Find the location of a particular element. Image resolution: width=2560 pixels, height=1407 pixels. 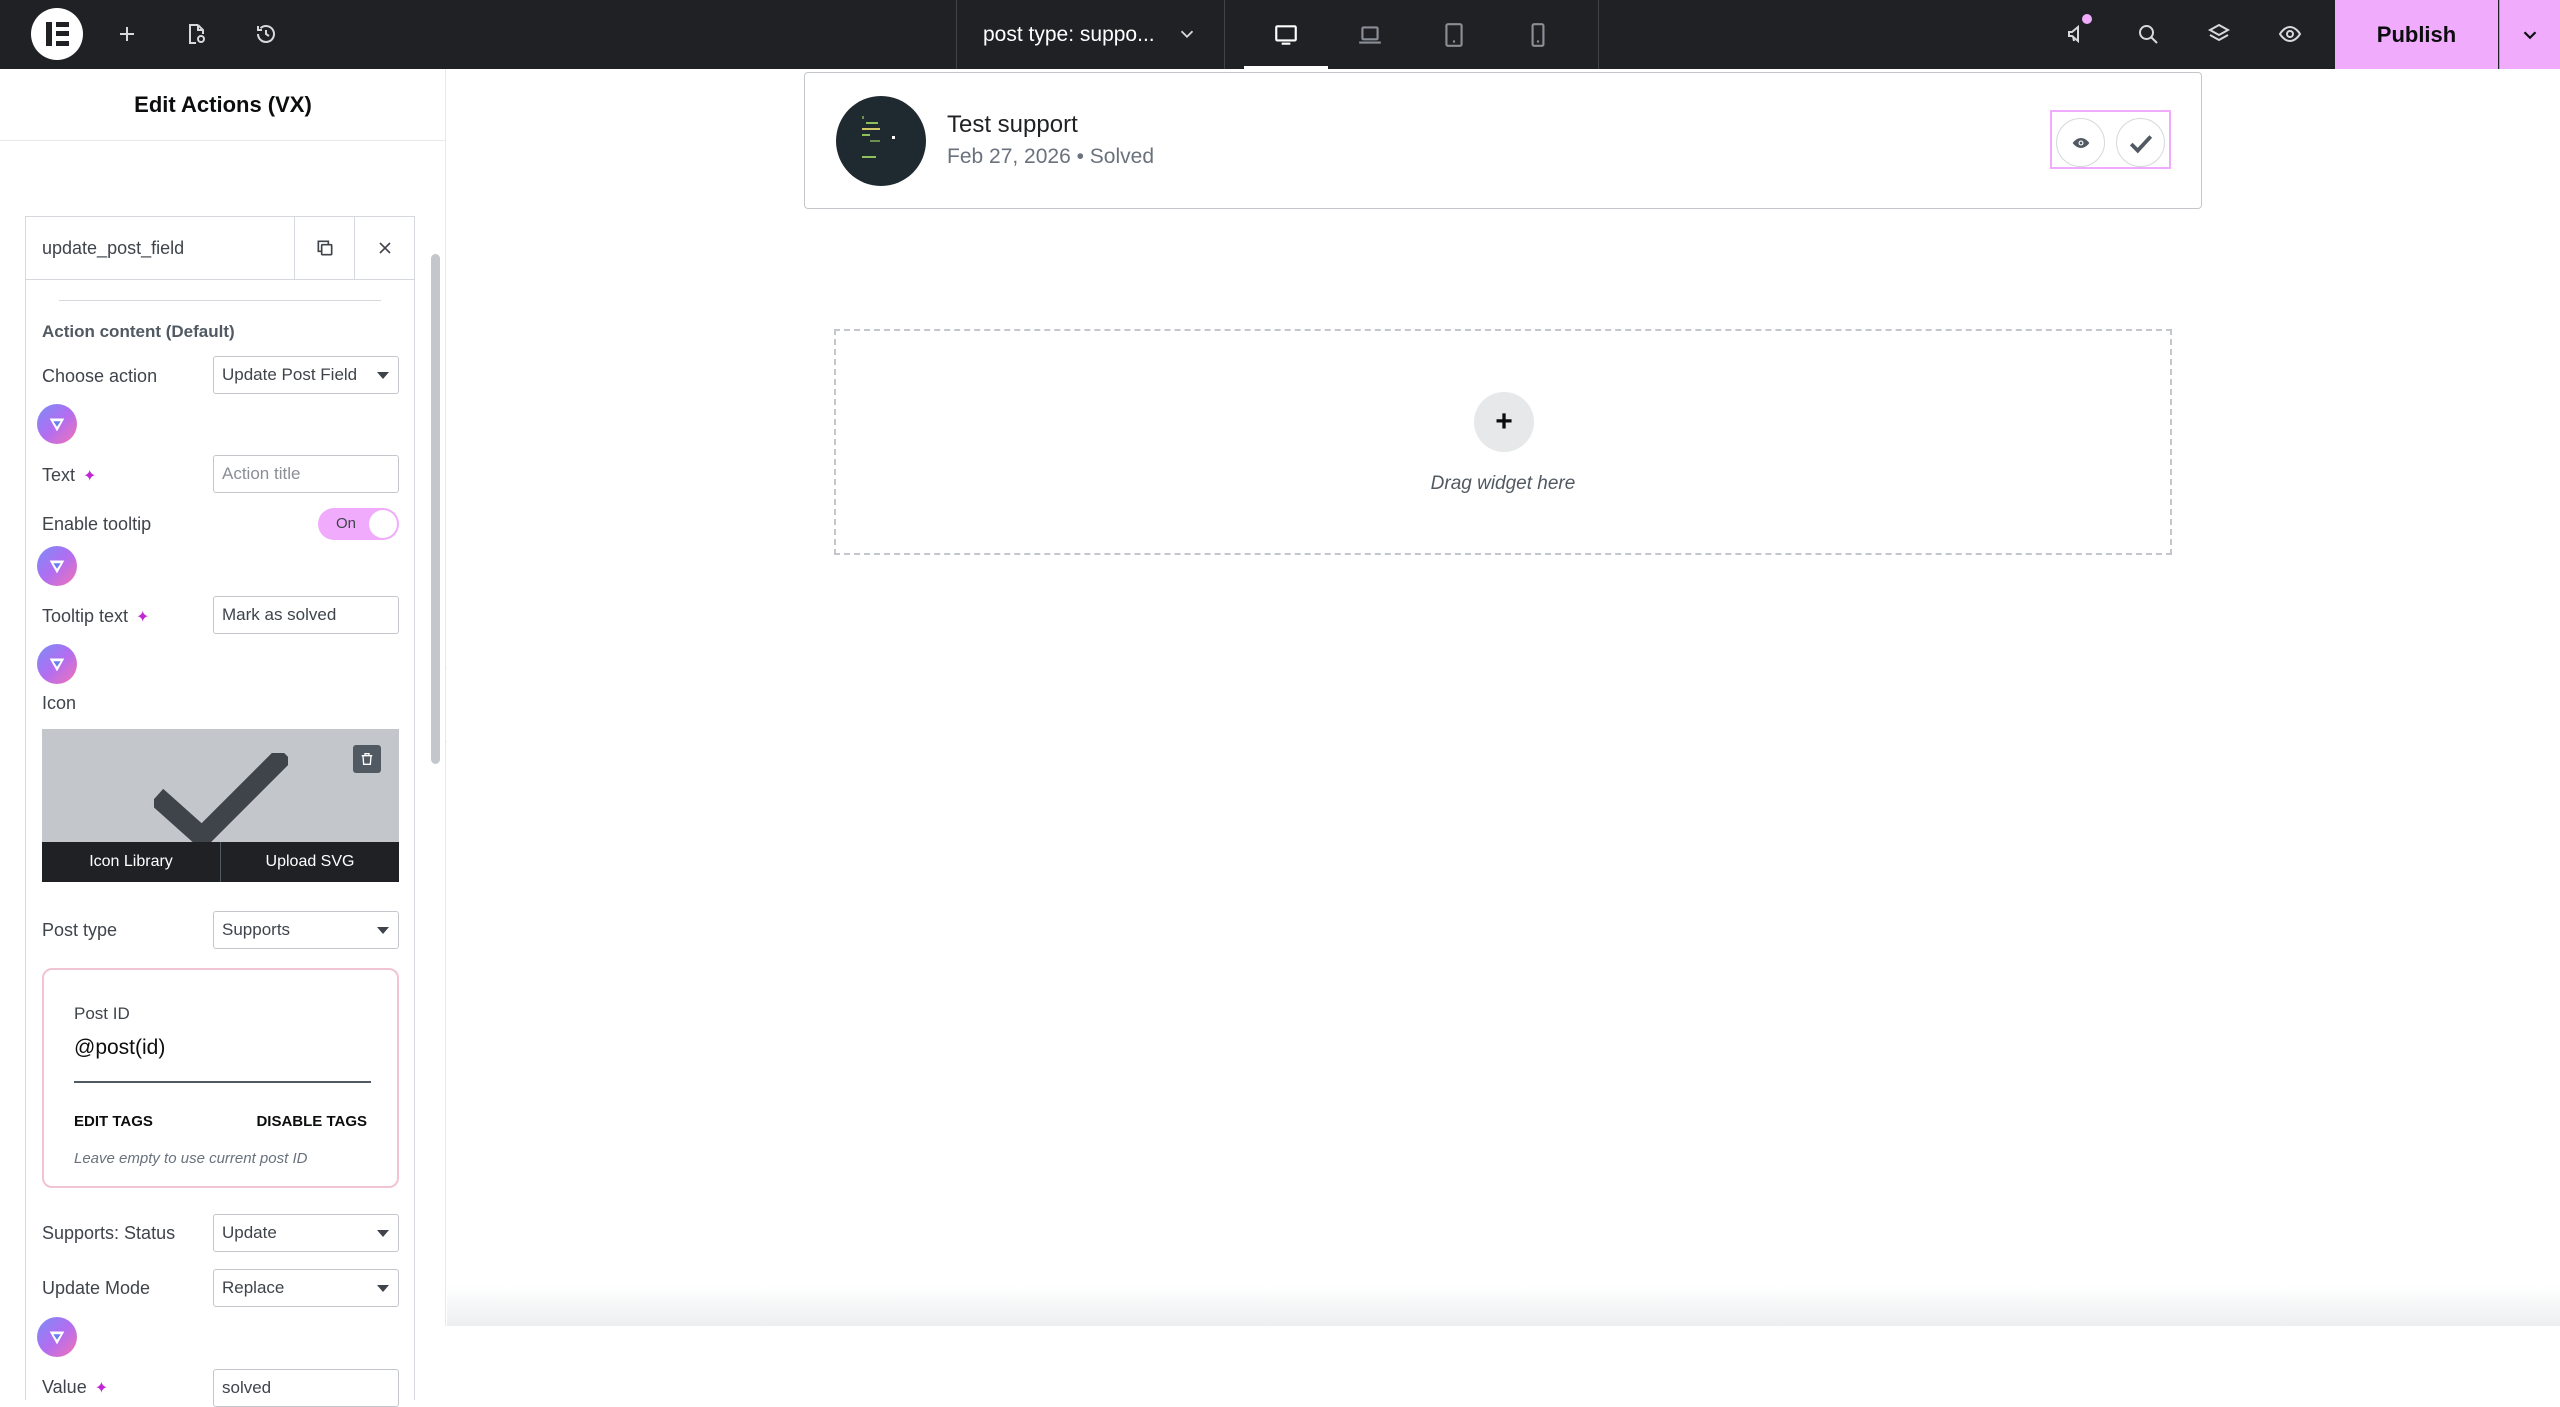

checkmark-icon is located at coordinates (2141, 143).